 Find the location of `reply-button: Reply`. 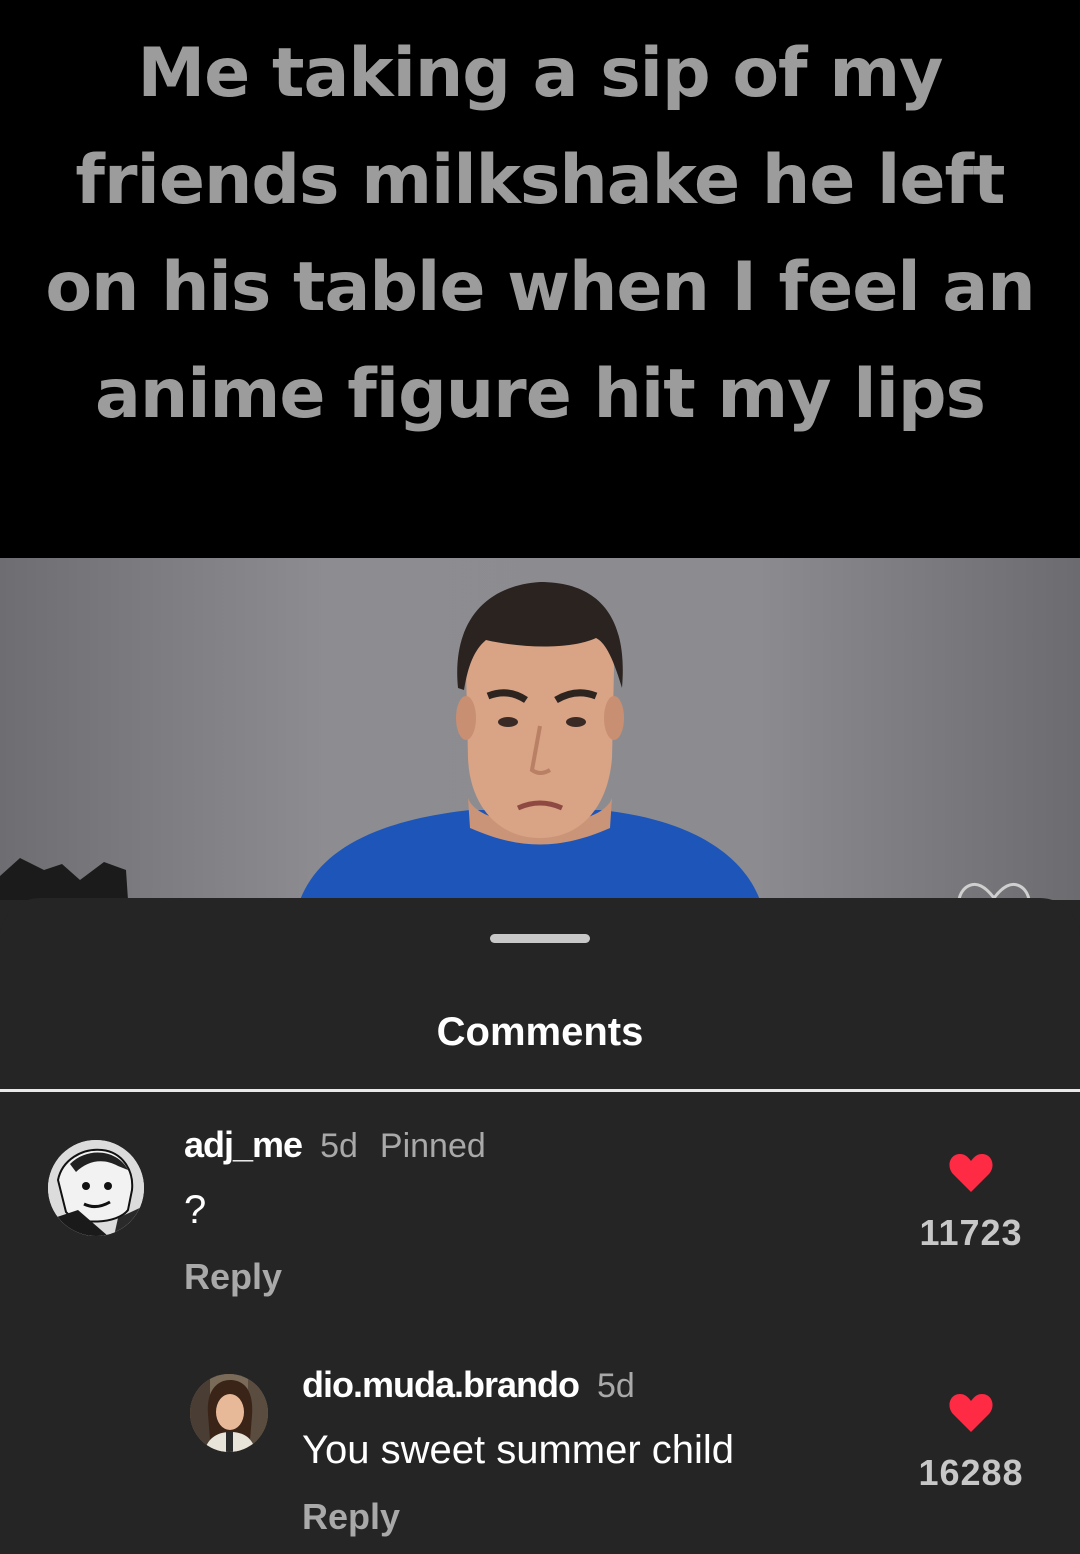

reply-button: Reply is located at coordinates (351, 1517).